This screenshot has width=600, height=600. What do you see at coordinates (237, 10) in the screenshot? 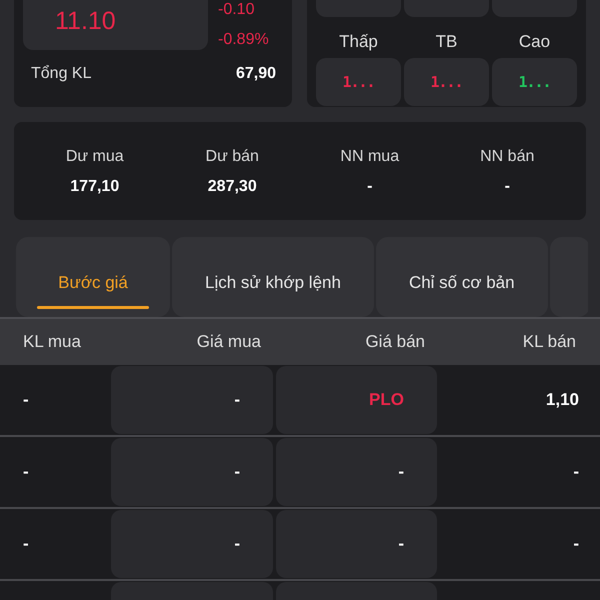
I see `price-change: -0.10` at bounding box center [237, 10].